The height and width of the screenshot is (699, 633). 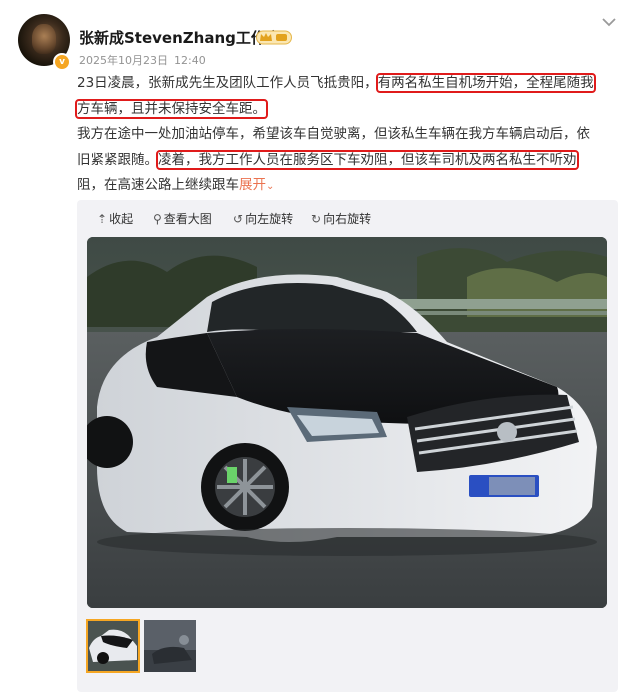 I want to click on post-text-segment: 我方在途中一处加油站停车，希望该车自觉驶离，但该私生车辆在我方车辆启动后，依, so click(x=333, y=134).